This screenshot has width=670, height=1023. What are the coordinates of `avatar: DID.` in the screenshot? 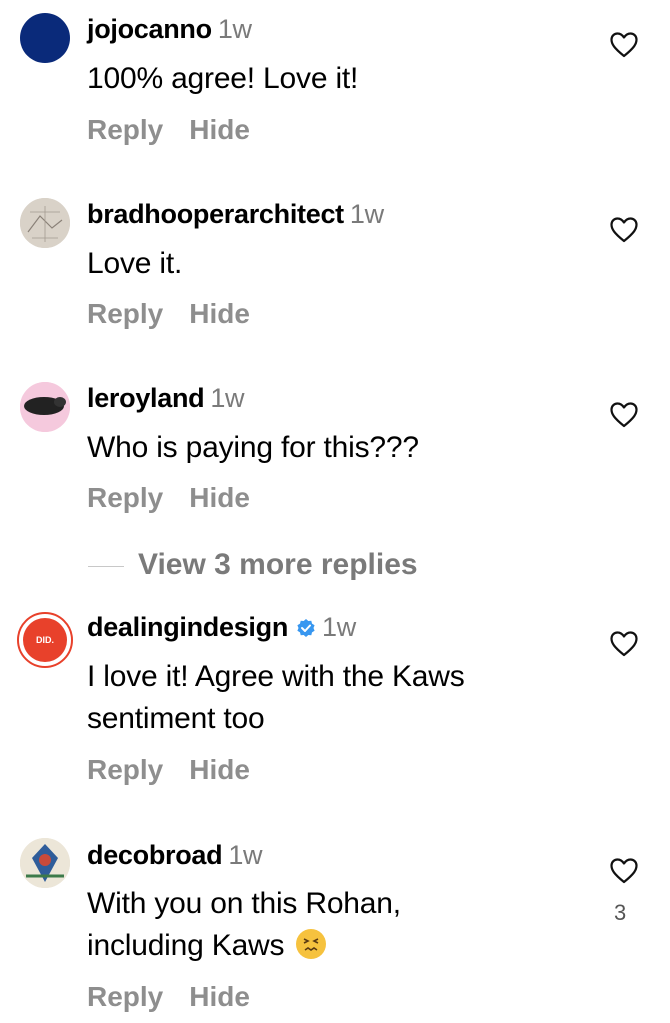 It's located at (45, 640).